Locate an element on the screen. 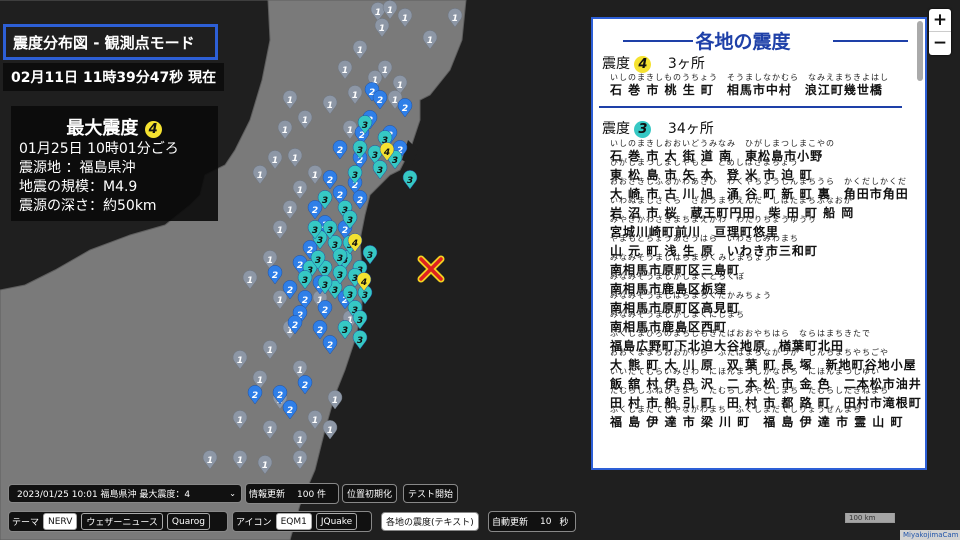 This screenshot has height=540, width=960. panel-scrollbar is located at coordinates (920, 51).